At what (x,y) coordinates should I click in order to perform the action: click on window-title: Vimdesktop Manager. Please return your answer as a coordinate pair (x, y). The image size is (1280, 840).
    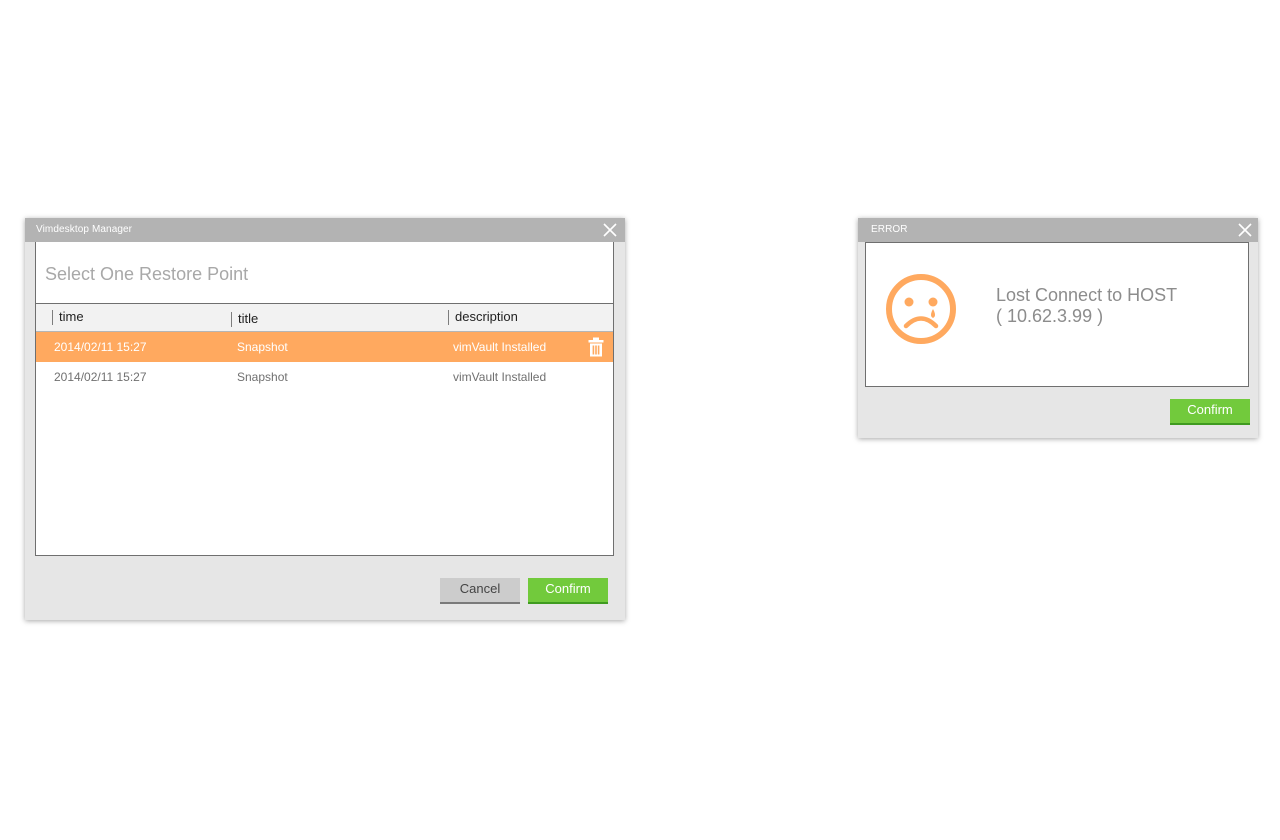
    Looking at the image, I should click on (84, 229).